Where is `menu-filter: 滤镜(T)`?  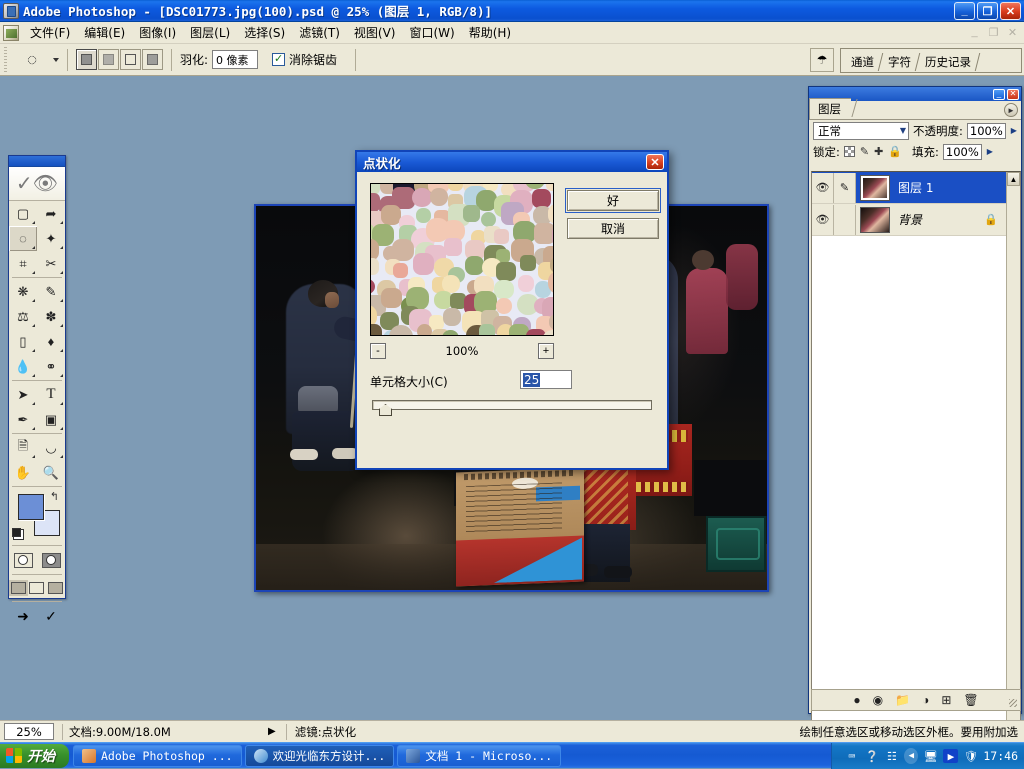 menu-filter: 滤镜(T) is located at coordinates (319, 32).